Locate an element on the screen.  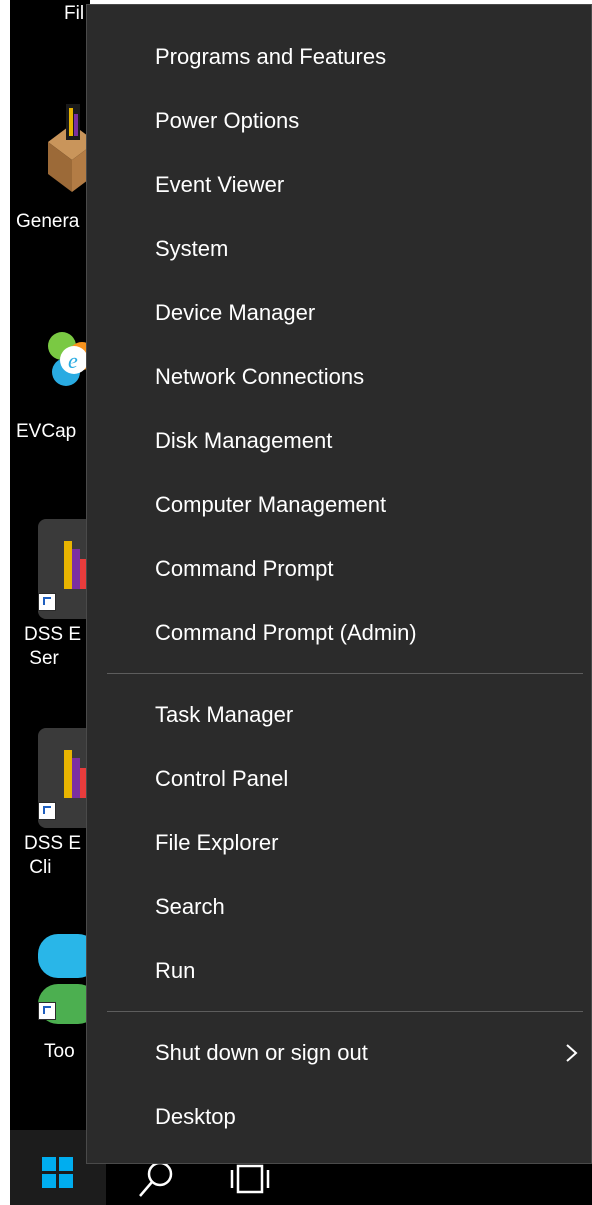
desktop-icon-tool: Too is located at coordinates (50, 1000).